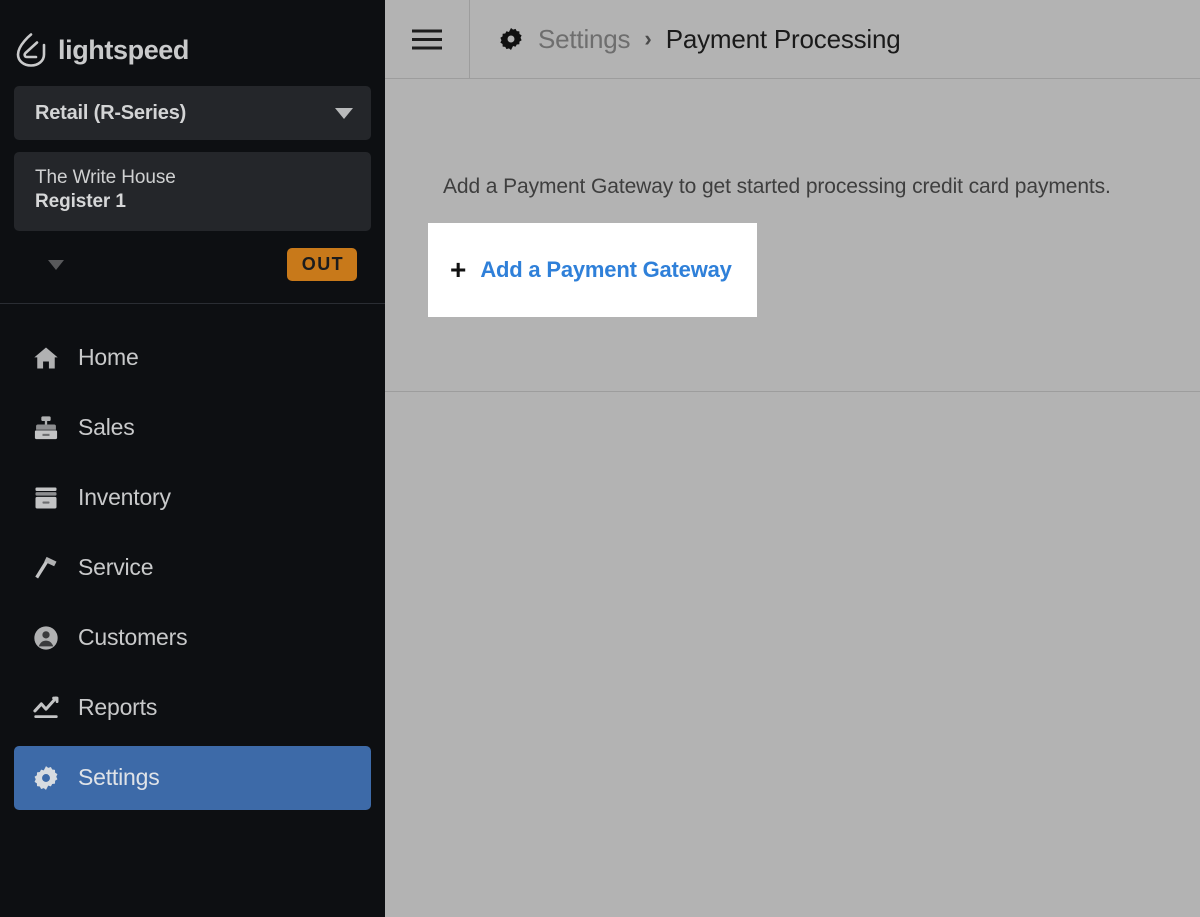  I want to click on sidebar-item-inventory: Inventory, so click(192, 498).